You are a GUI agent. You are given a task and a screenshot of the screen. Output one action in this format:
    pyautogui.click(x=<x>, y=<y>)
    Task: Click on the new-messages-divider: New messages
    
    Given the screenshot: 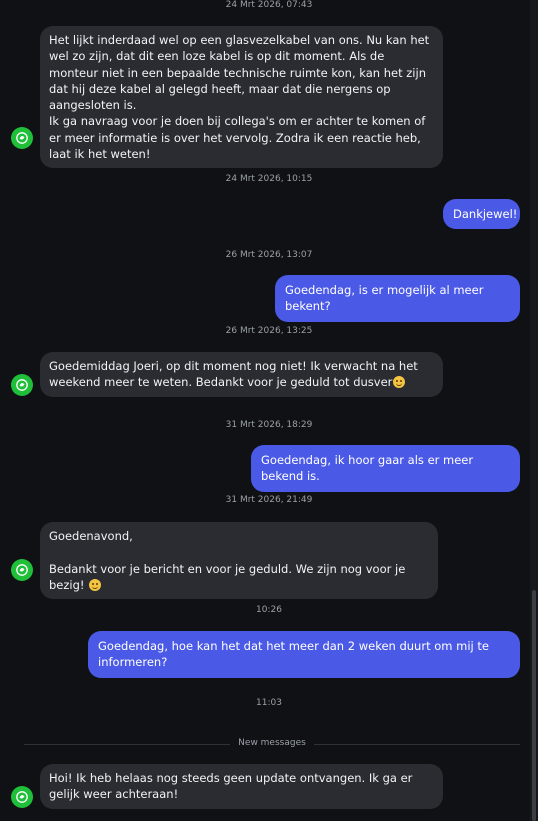 What is the action you would take?
    pyautogui.click(x=272, y=743)
    